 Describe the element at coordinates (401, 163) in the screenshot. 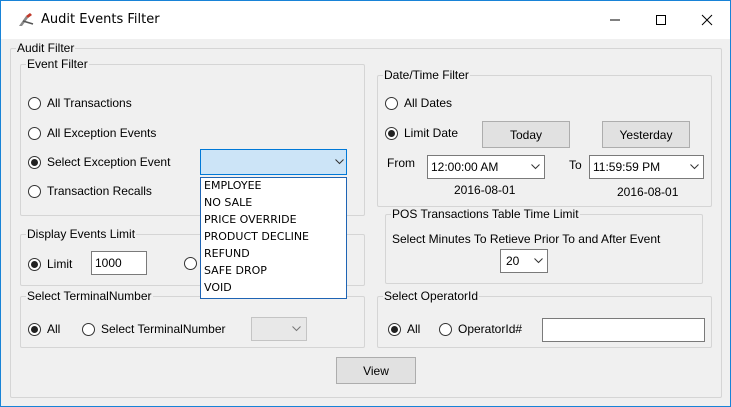

I see `from-label: From` at that location.